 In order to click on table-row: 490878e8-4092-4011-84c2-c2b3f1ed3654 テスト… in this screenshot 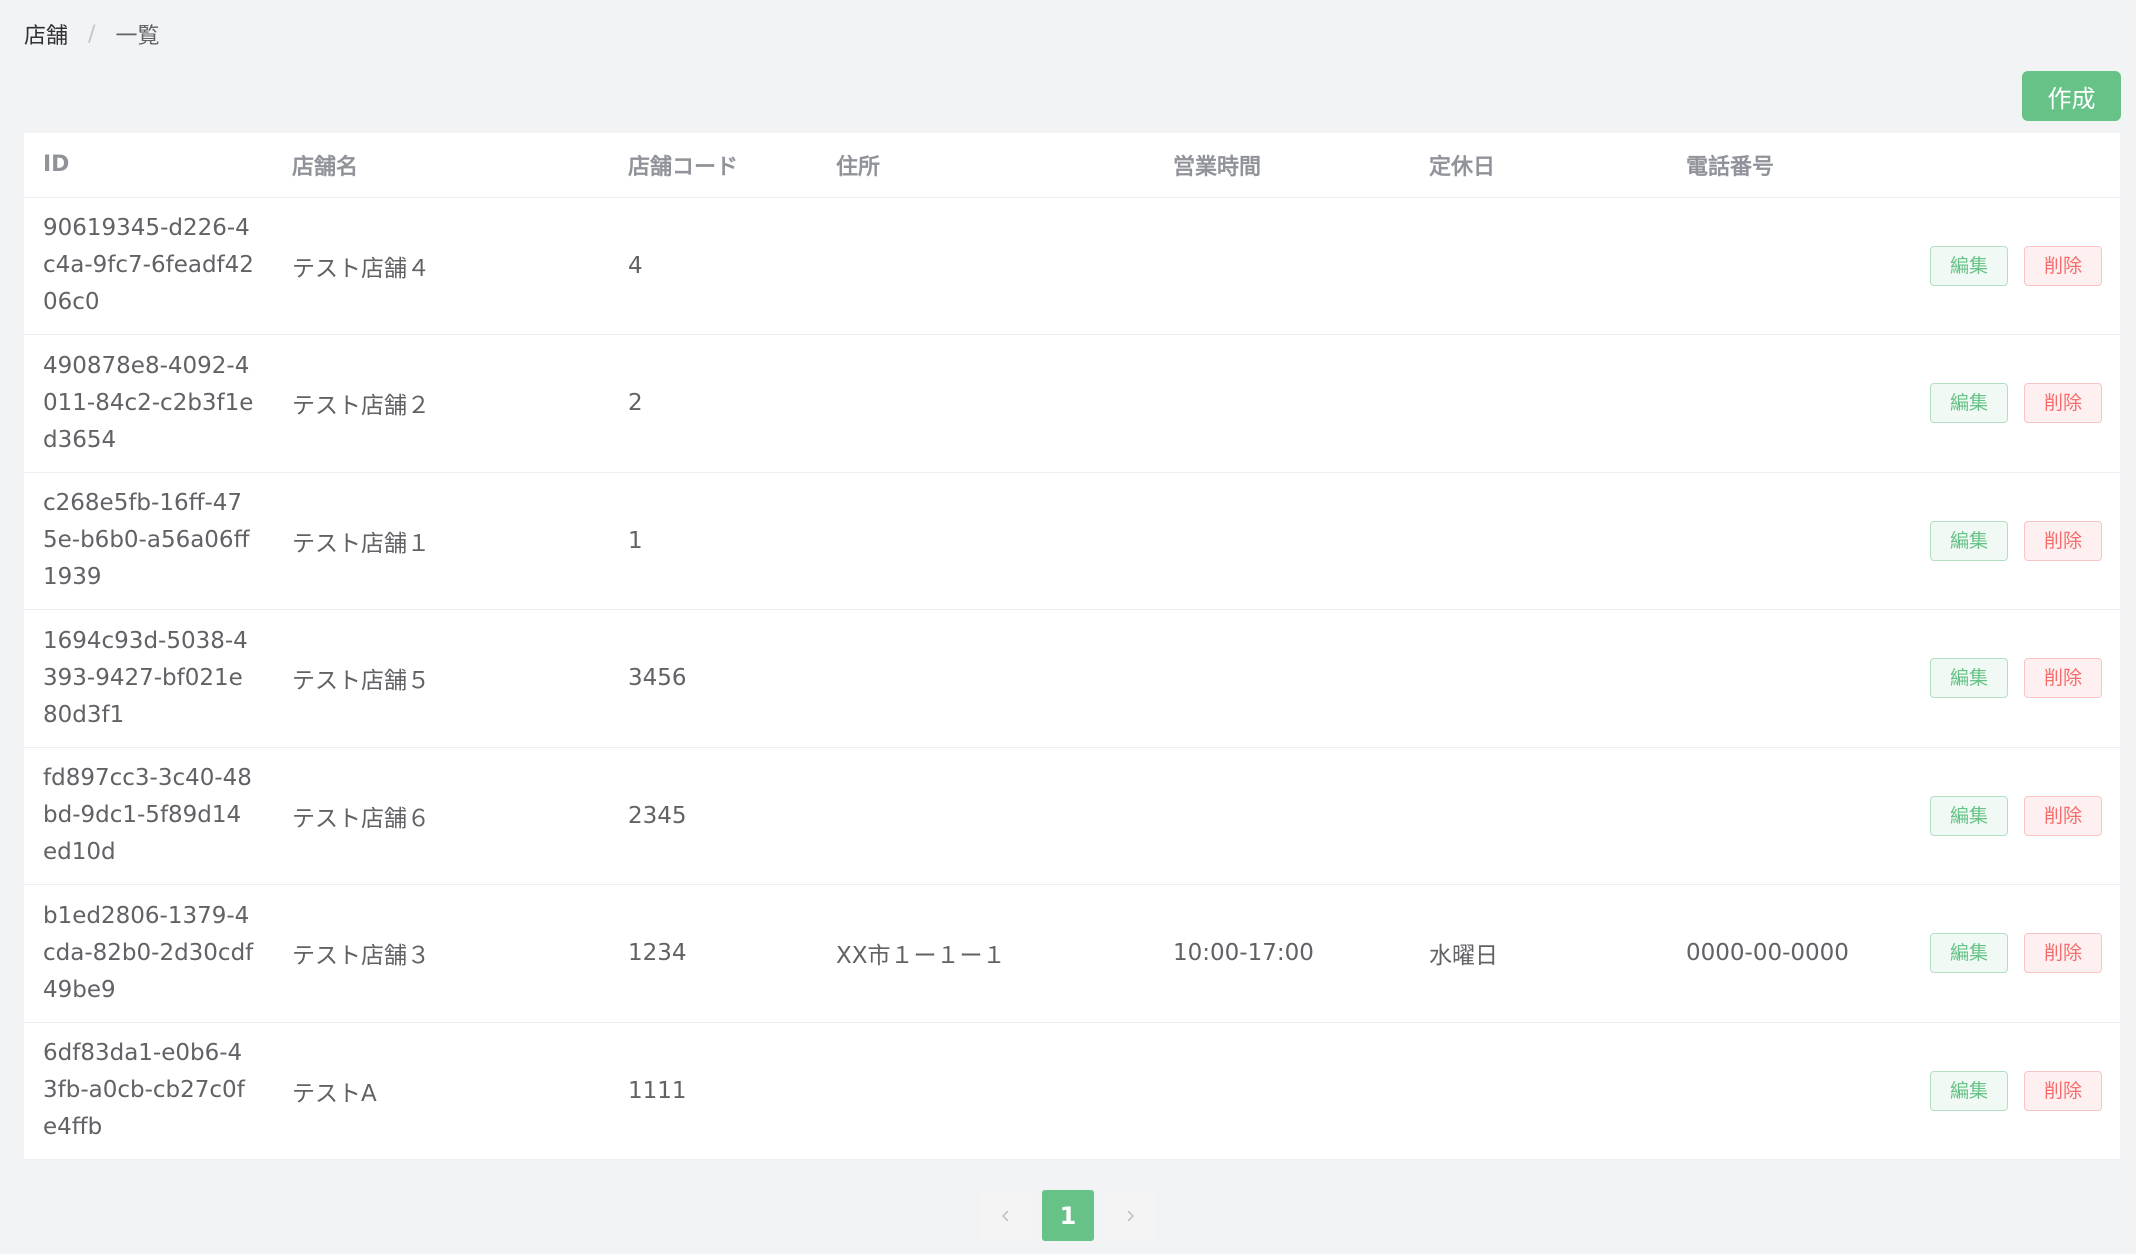, I will do `click(1072, 403)`.